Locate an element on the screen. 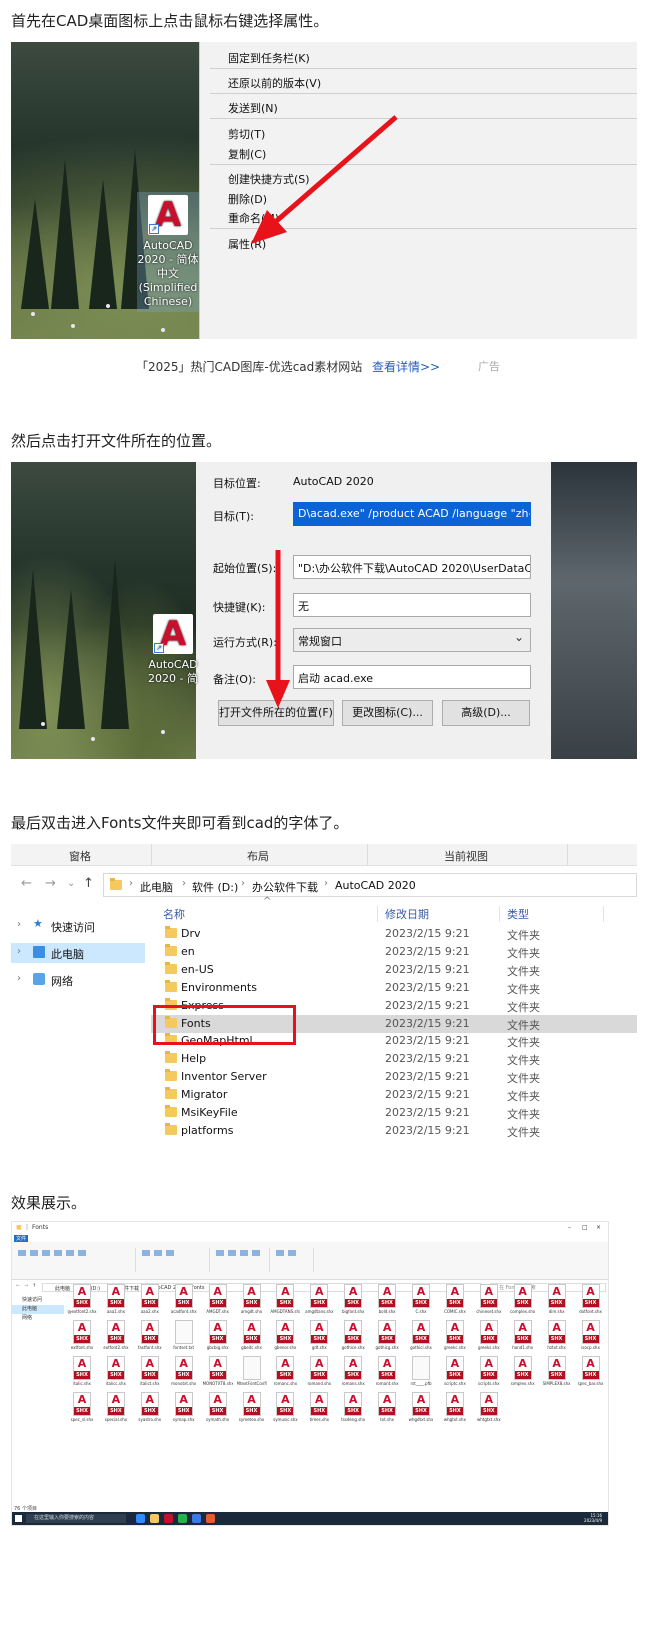  font-file-item: A SHX italicc.shx is located at coordinates (116, 1374).